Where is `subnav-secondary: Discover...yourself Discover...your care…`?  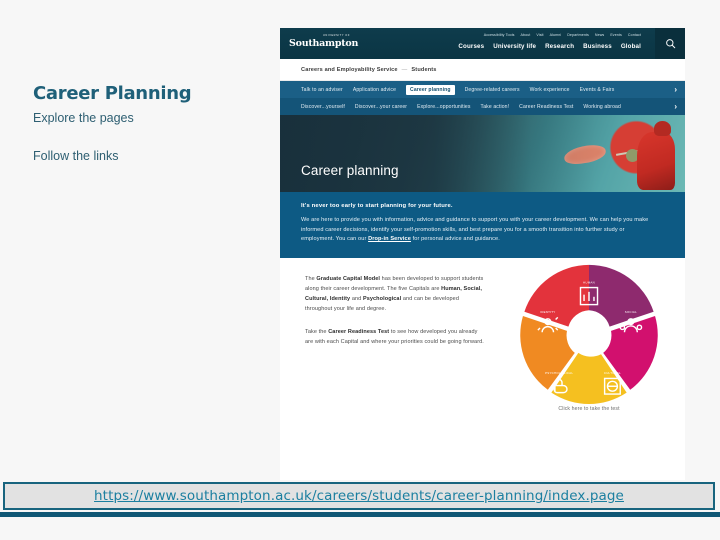
subnav-secondary: Discover...yourself Discover...your care… is located at coordinates (482, 106).